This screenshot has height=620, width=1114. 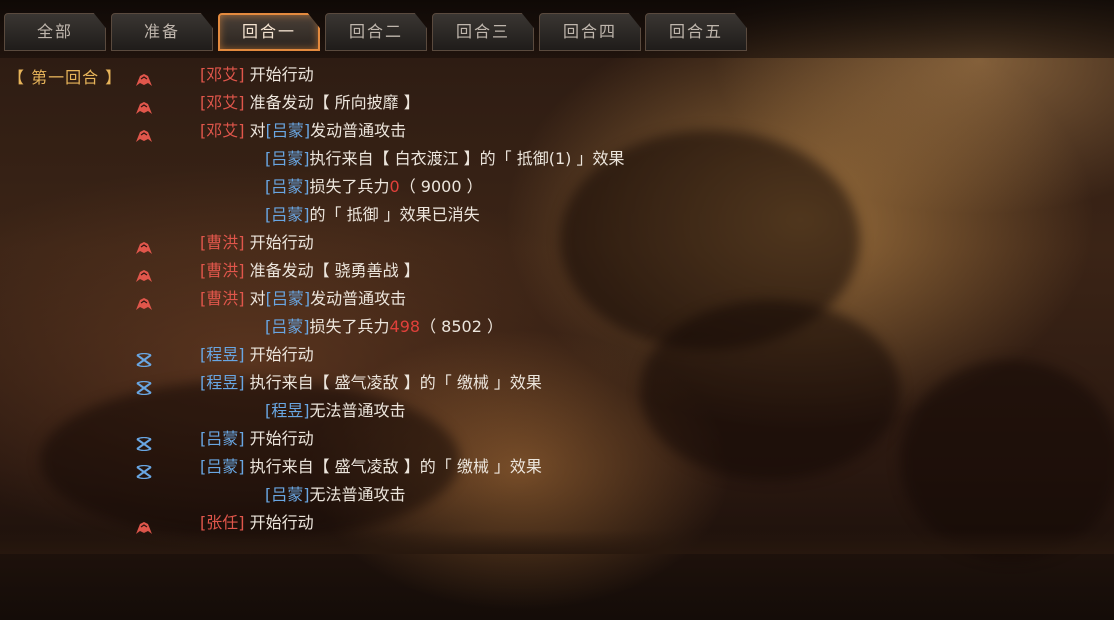 I want to click on log-text: [曹洪] 准备发动【 骁勇善战 】, so click(x=310, y=271).